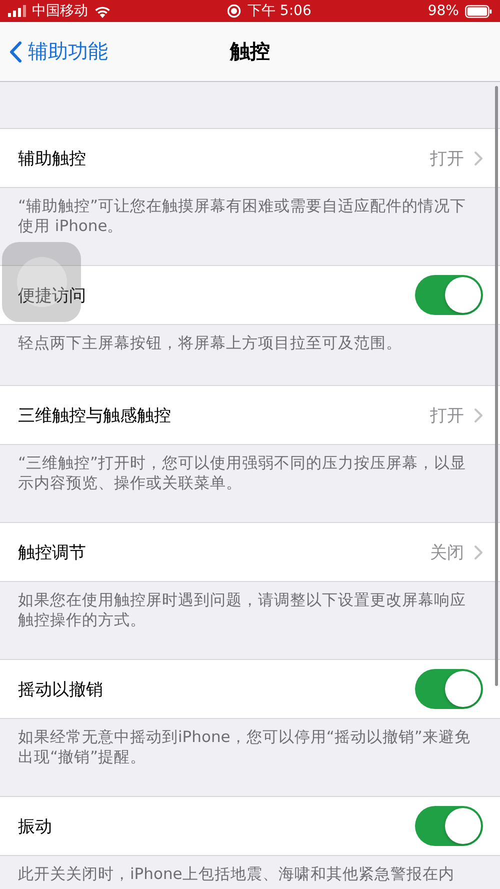  I want to click on back-button: 辅助功能, so click(54, 51).